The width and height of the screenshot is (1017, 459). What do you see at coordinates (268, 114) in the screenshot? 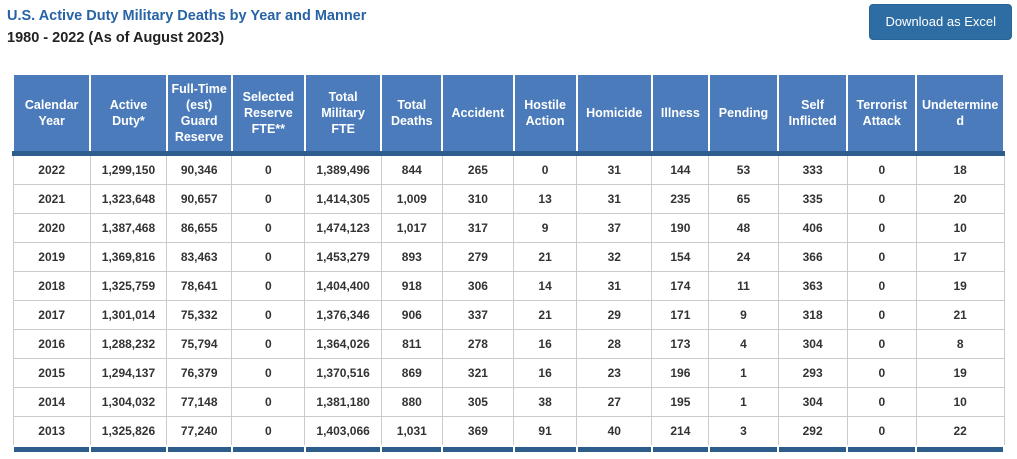
I see `column-header: Selected Reserve FTE**` at bounding box center [268, 114].